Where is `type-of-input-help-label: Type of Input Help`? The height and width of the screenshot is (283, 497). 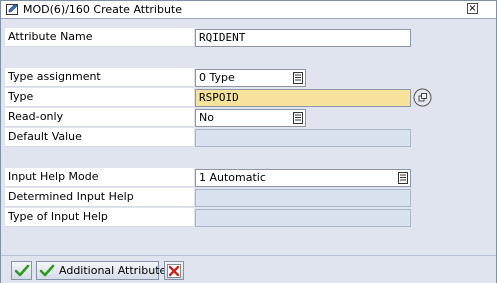 type-of-input-help-label: Type of Input Help is located at coordinates (99, 217).